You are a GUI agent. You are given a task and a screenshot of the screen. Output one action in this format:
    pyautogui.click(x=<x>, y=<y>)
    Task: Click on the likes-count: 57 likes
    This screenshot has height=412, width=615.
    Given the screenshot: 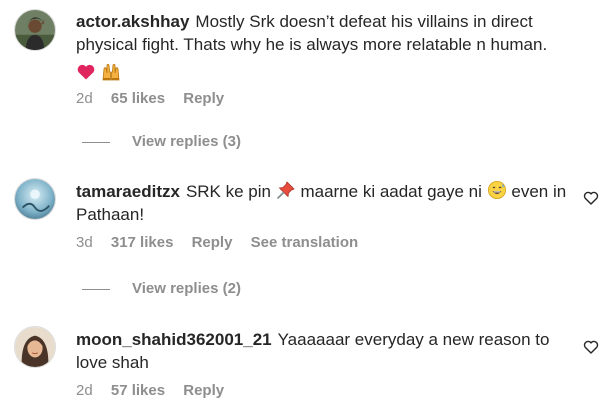 What is the action you would take?
    pyautogui.click(x=138, y=390)
    